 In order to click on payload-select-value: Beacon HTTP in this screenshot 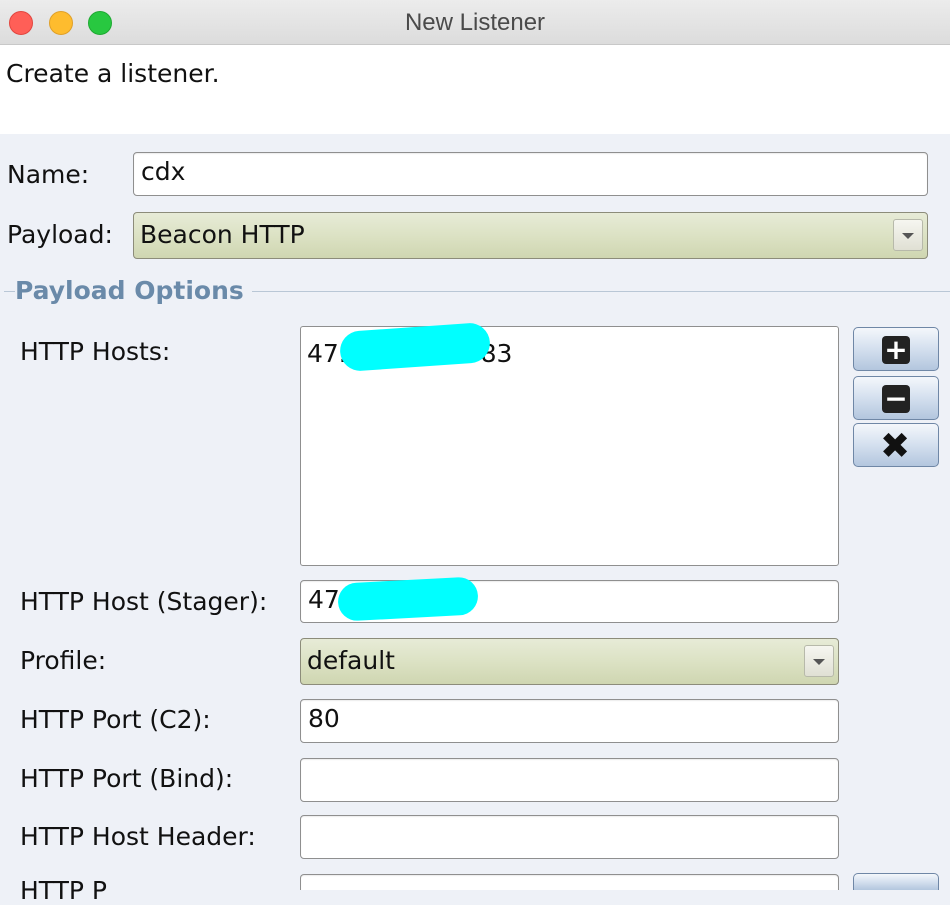, I will do `click(222, 234)`.